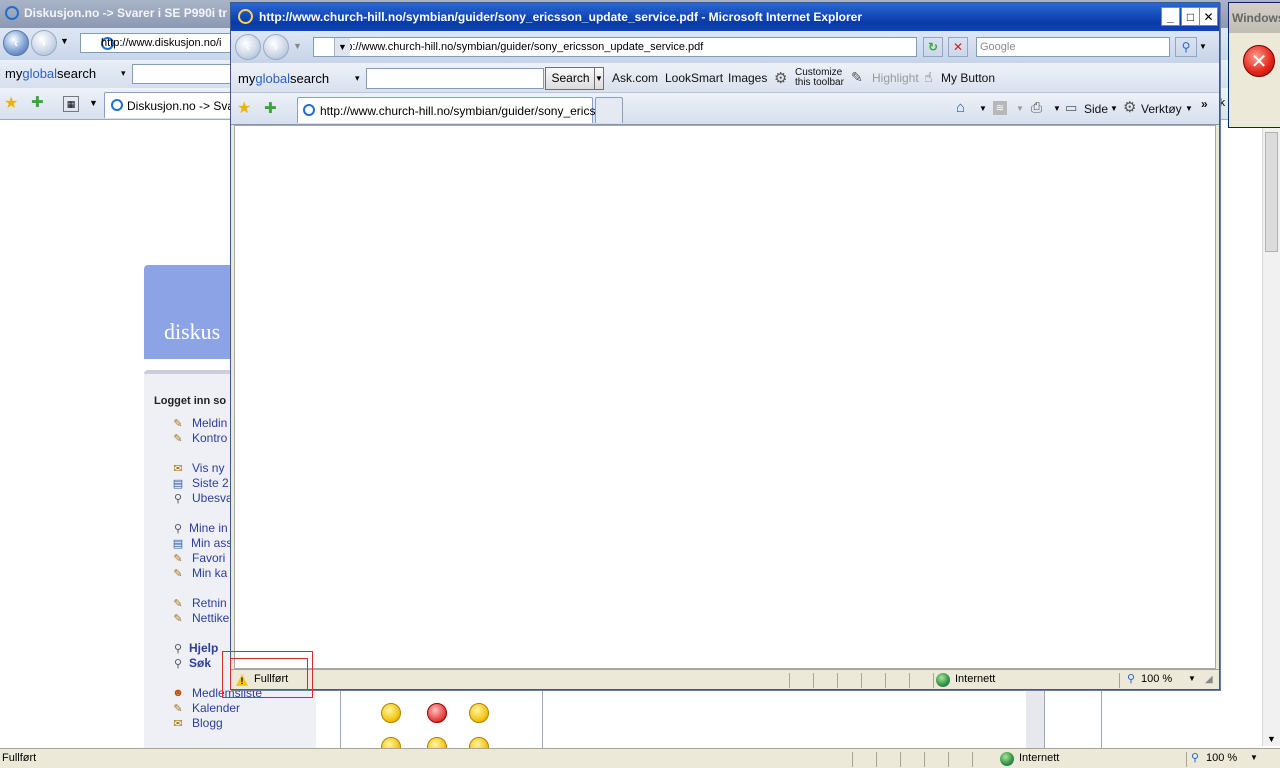  What do you see at coordinates (178, 604) in the screenshot?
I see `forum-icon: ✎` at bounding box center [178, 604].